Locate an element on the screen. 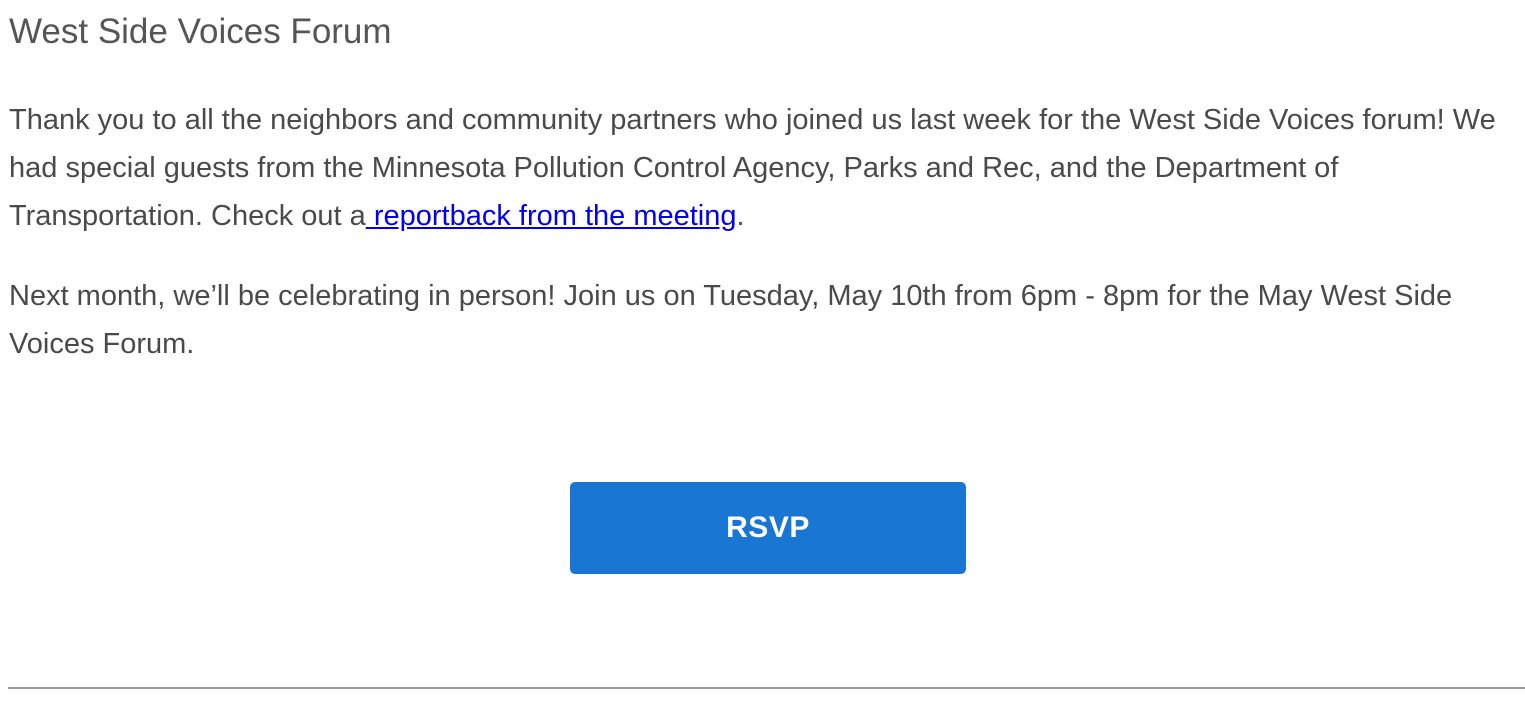 This screenshot has height=725, width=1525. section-divider is located at coordinates (766, 688).